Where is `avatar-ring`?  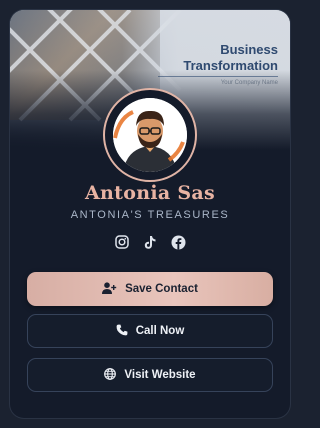
avatar-ring is located at coordinates (150, 135).